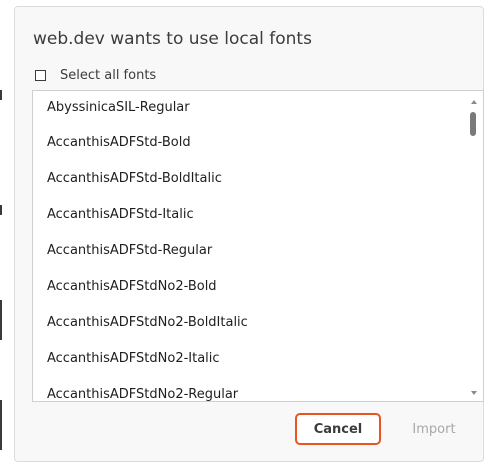  I want to click on checkbox-icon, so click(40, 75).